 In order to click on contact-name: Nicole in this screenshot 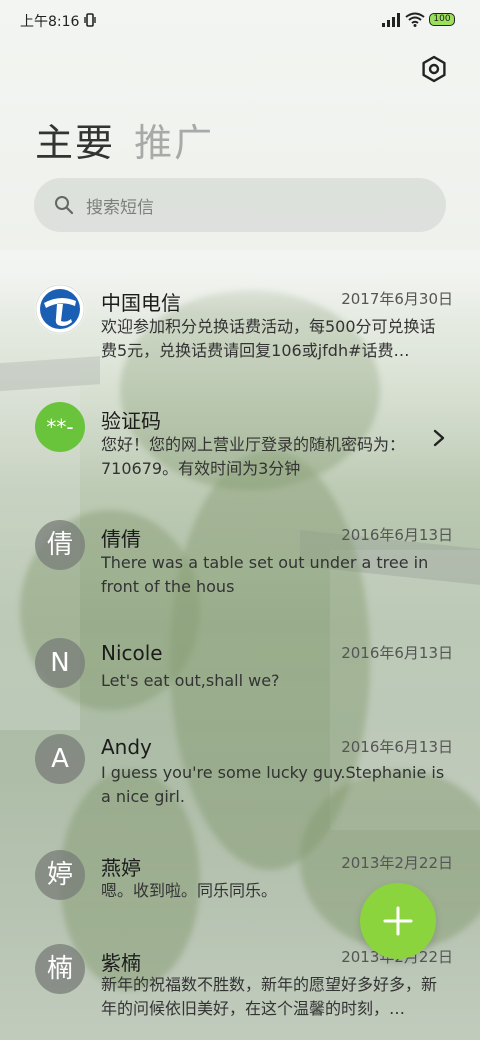, I will do `click(132, 653)`.